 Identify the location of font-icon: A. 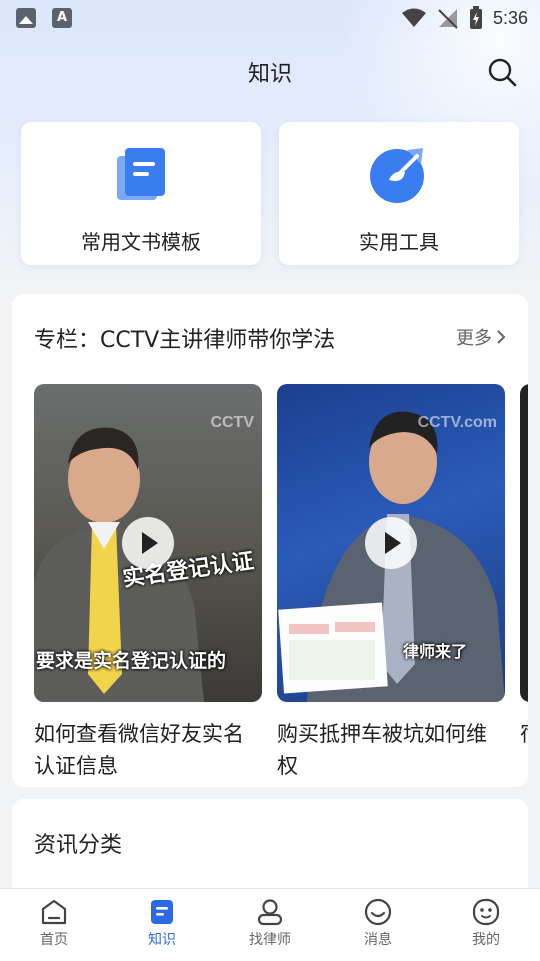
(62, 18).